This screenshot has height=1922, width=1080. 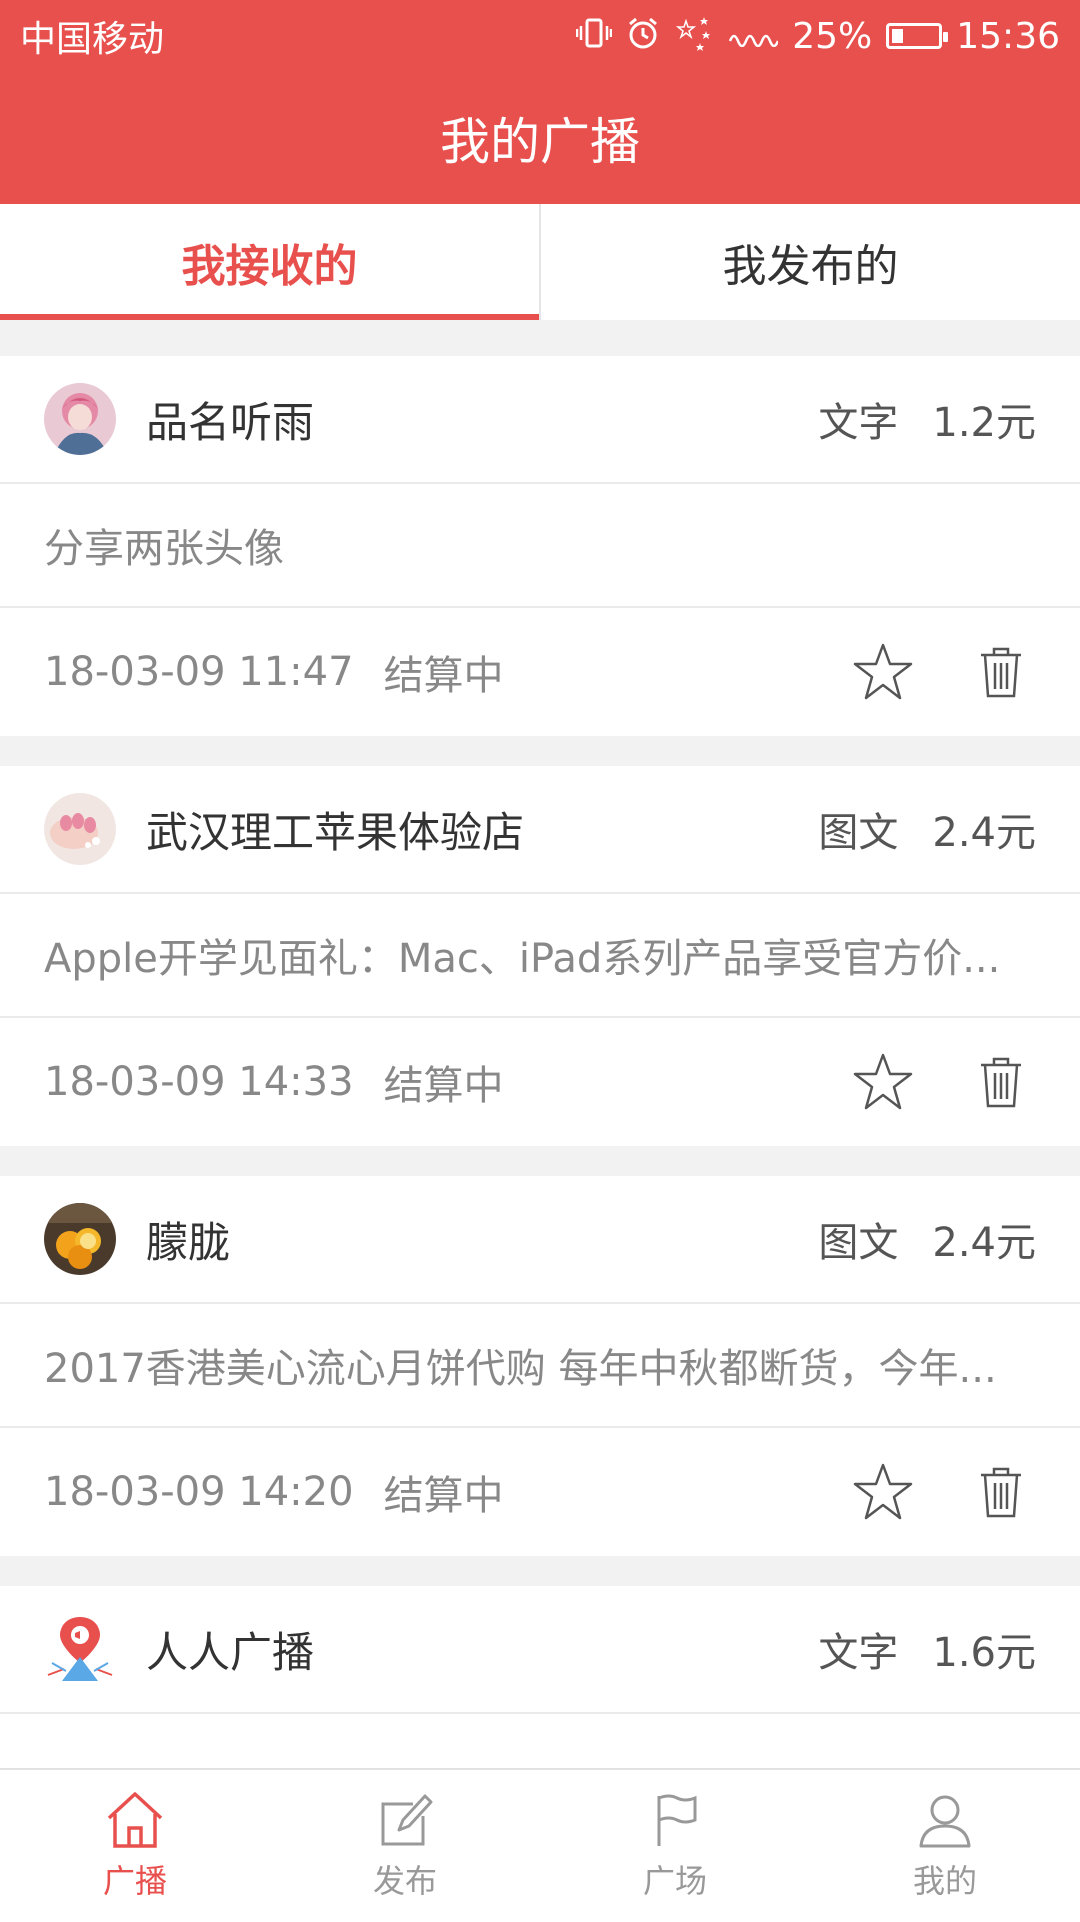 I want to click on home-icon, so click(x=135, y=1820).